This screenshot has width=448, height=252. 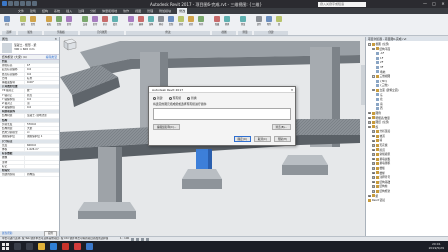 I want to click on search-icon, so click(x=17, y=246).